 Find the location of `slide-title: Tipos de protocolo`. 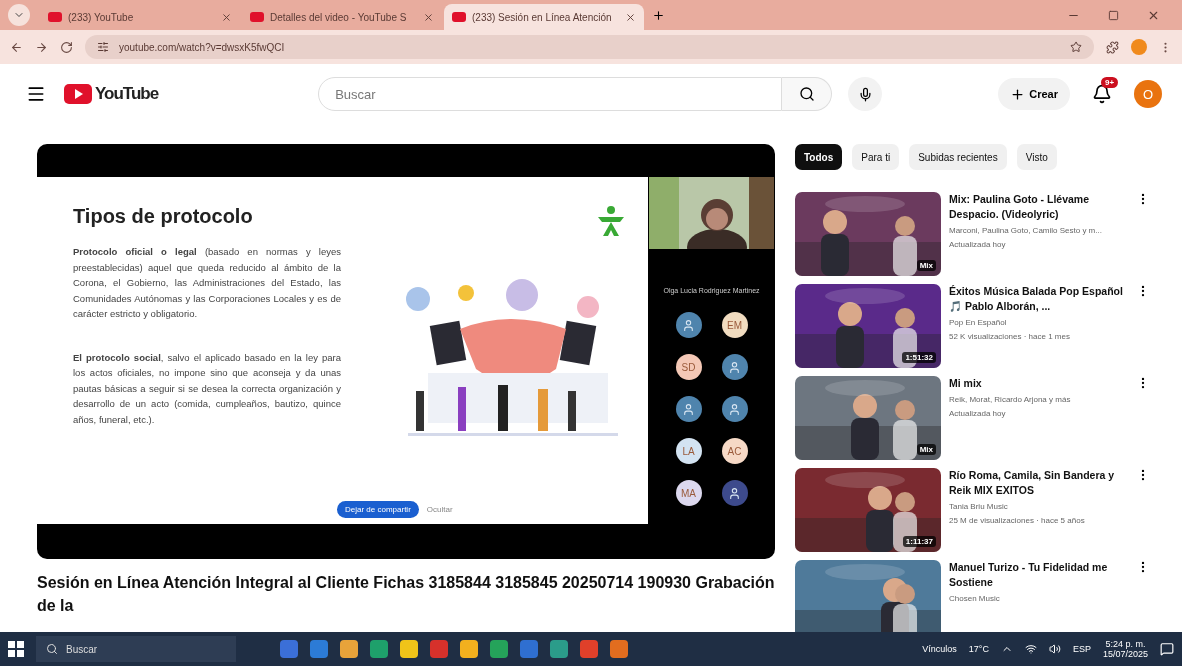

slide-title: Tipos de protocolo is located at coordinates (163, 216).